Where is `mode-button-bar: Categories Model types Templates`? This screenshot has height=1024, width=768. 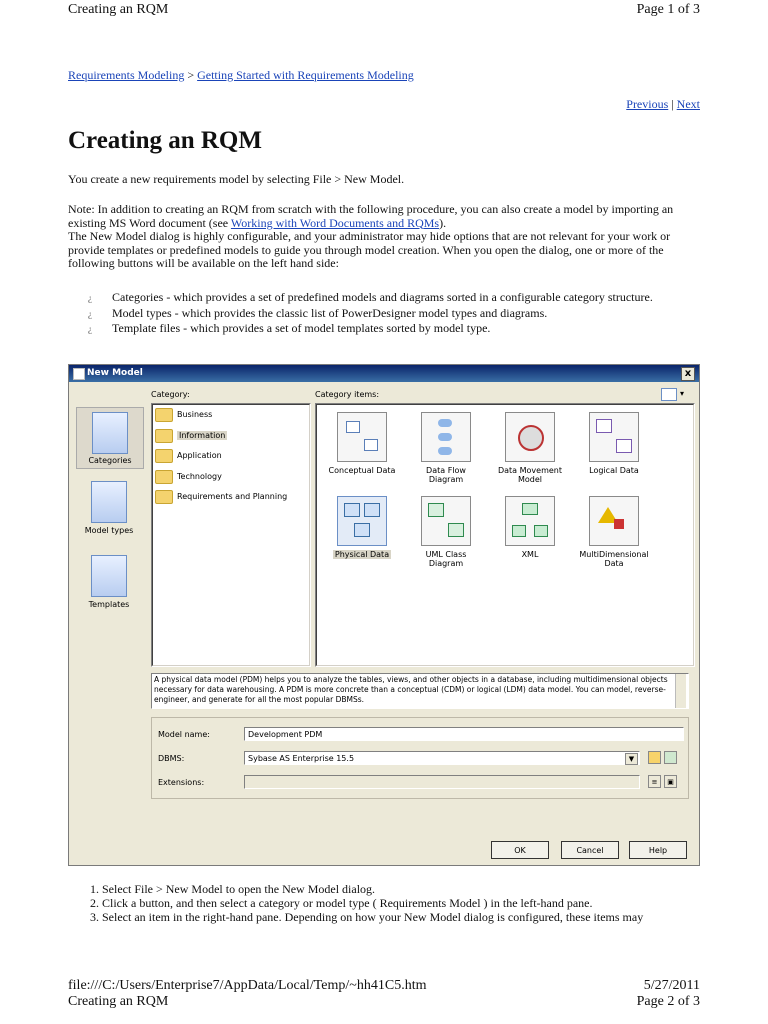 mode-button-bar: Categories Model types Templates is located at coordinates (109, 528).